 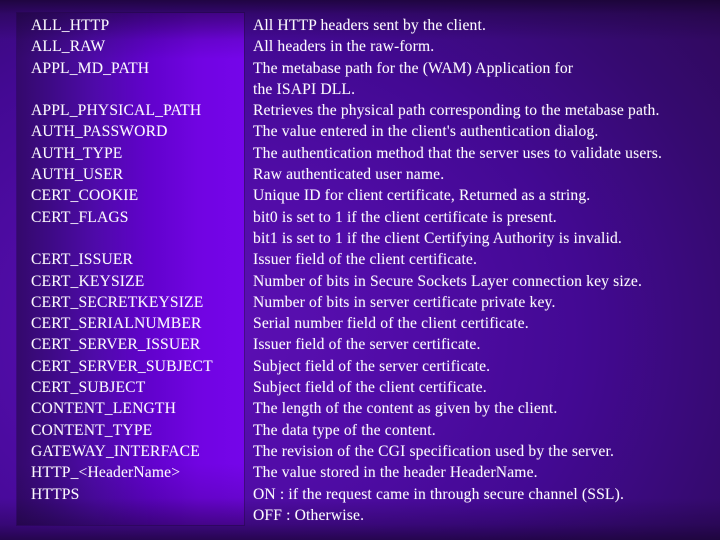 I want to click on variable-name-row: CERT_SUBJECT, so click(x=88, y=388).